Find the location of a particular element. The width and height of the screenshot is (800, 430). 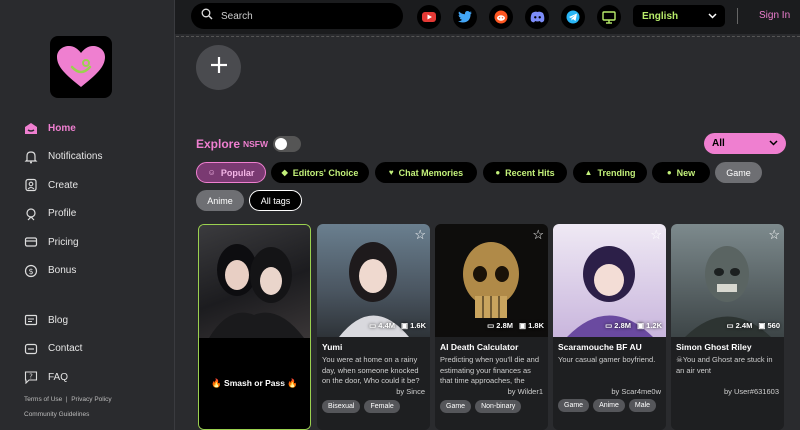

chip-game: Game is located at coordinates (738, 172).